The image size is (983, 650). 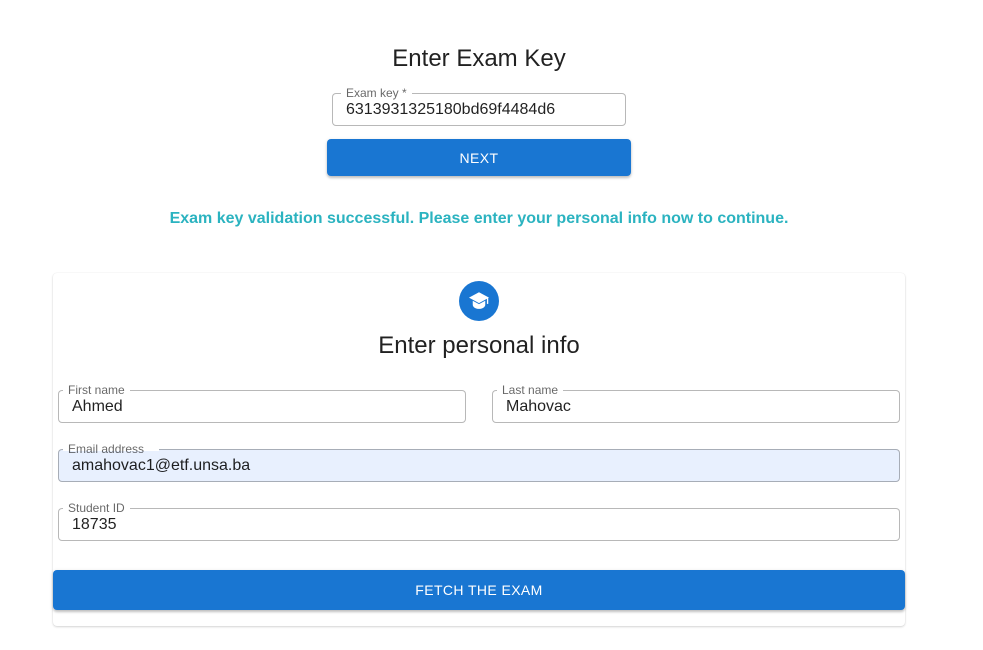 What do you see at coordinates (479, 465) in the screenshot?
I see `email-input` at bounding box center [479, 465].